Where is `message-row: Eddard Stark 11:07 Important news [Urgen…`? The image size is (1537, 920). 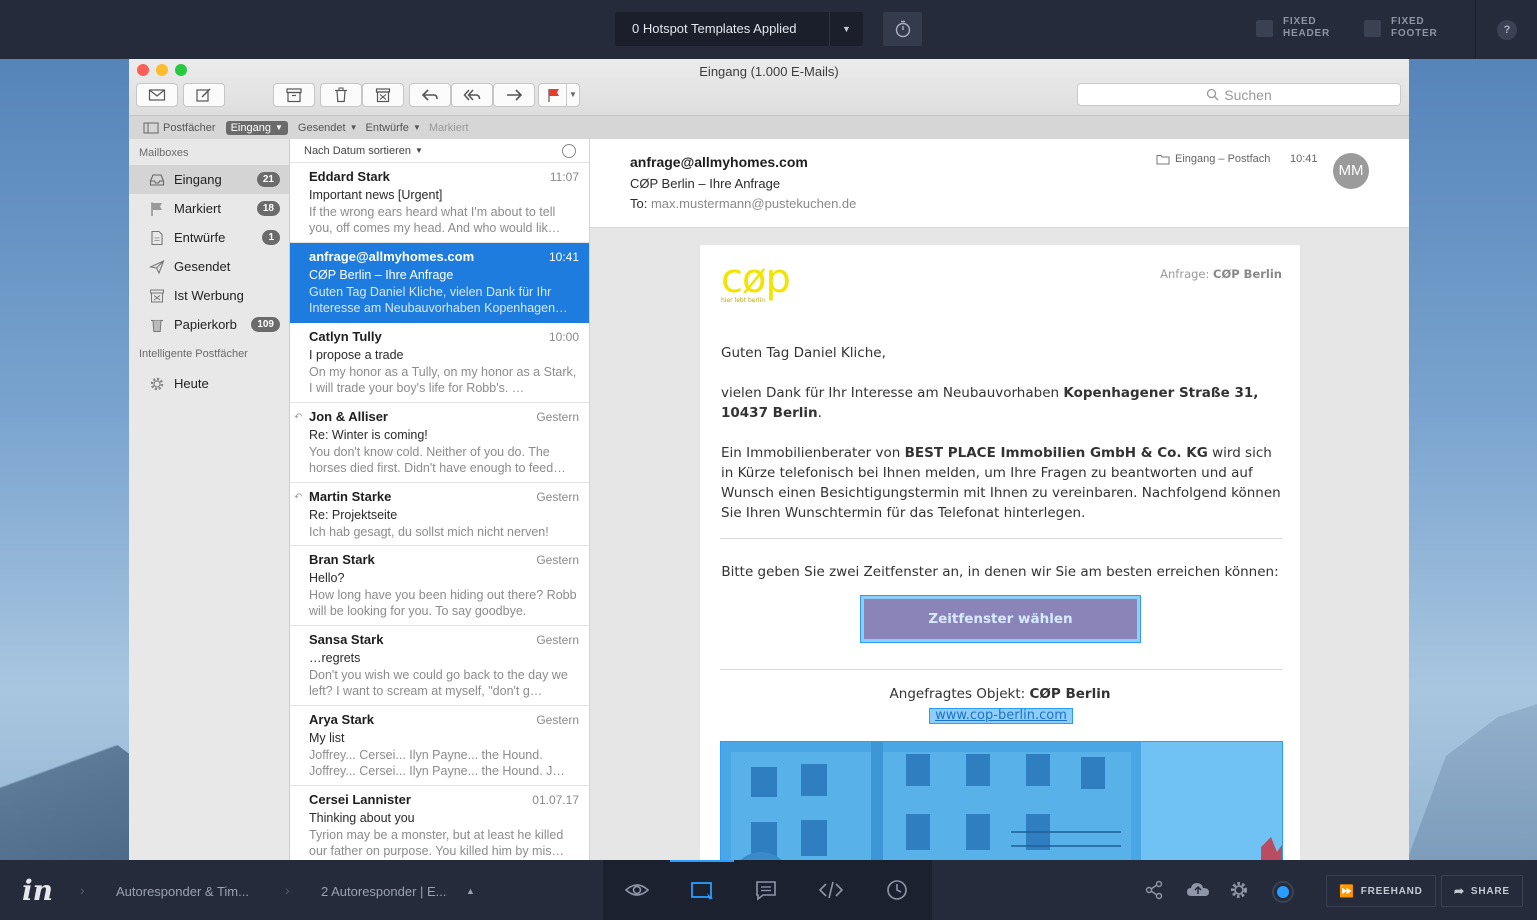 message-row: Eddard Stark 11:07 Important news [Urgen… is located at coordinates (439, 203).